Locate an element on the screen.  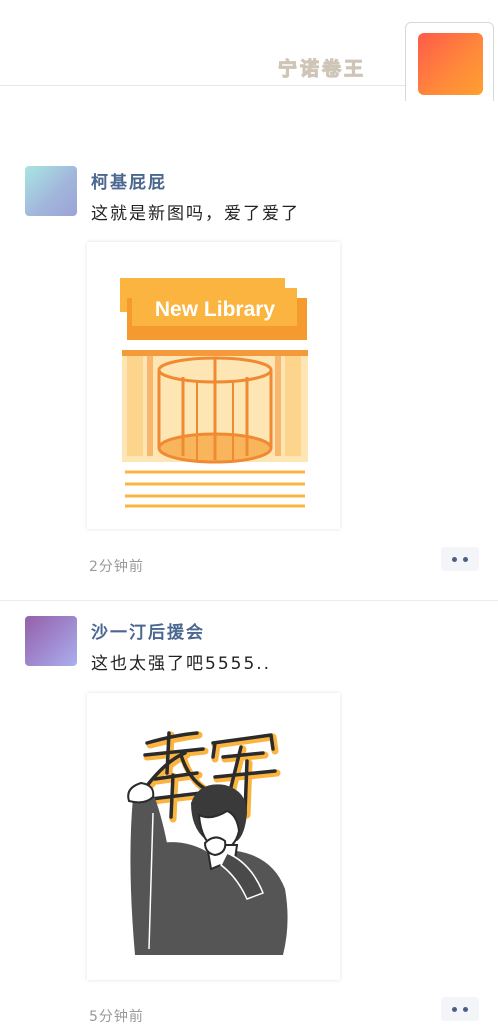
post-image-library: New Library is located at coordinates (213, 385).